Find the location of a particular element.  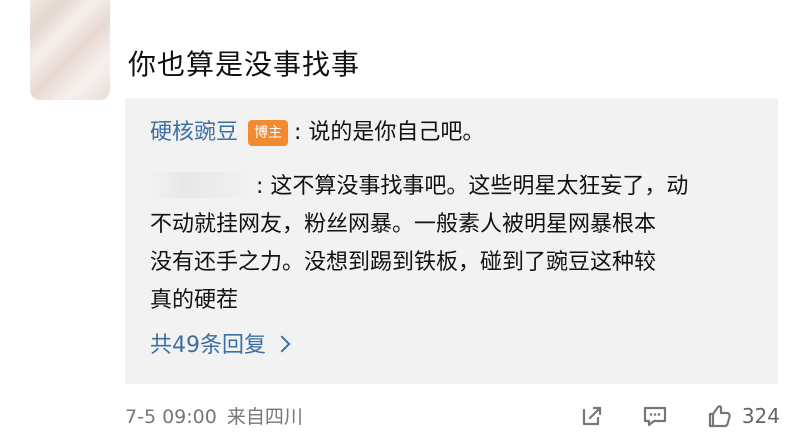

comment-text: 你也算是没事找事 is located at coordinates (244, 64).